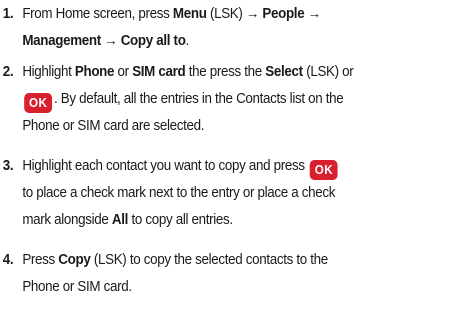  What do you see at coordinates (245, 126) in the screenshot?
I see `step-line: Phone or SIM card are selected.` at bounding box center [245, 126].